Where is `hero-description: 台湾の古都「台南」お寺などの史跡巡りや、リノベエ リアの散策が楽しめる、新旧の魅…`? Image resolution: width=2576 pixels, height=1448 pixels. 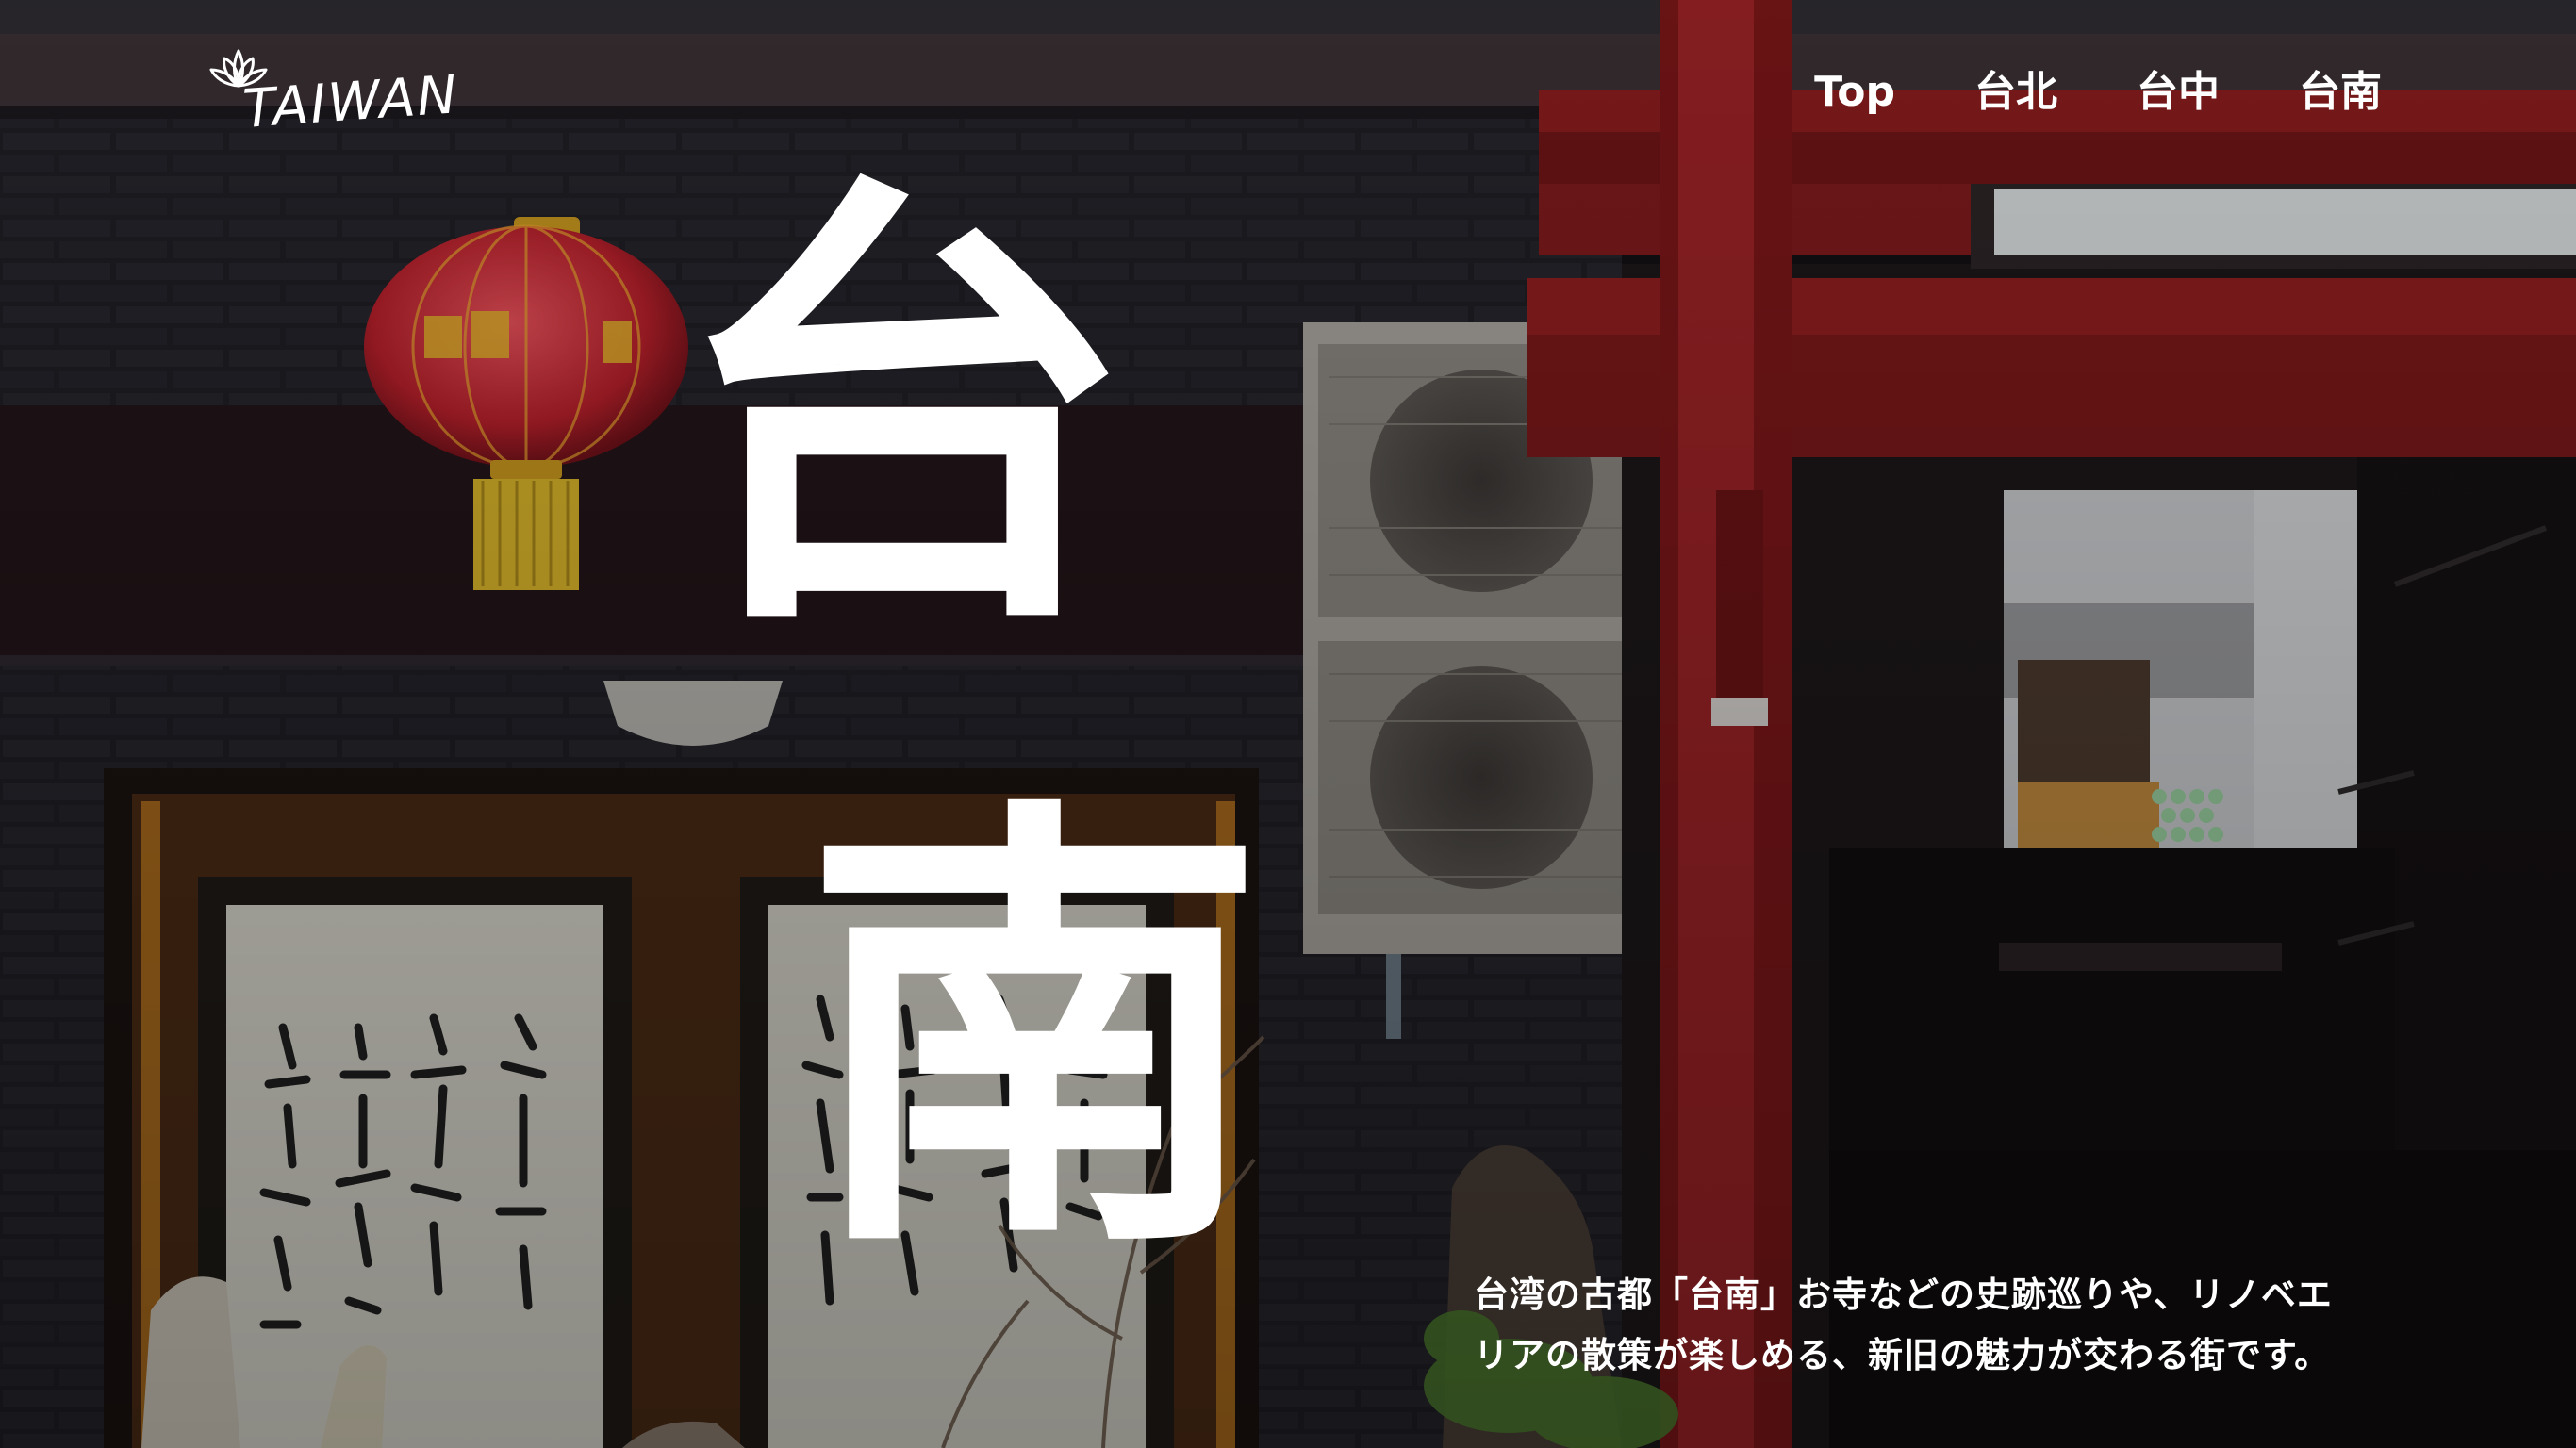
hero-description: 台湾の古都「台南」お寺などの史跡巡りや、リノベエ リアの散策が楽しめる、新旧の魅… is located at coordinates (1936, 1325).